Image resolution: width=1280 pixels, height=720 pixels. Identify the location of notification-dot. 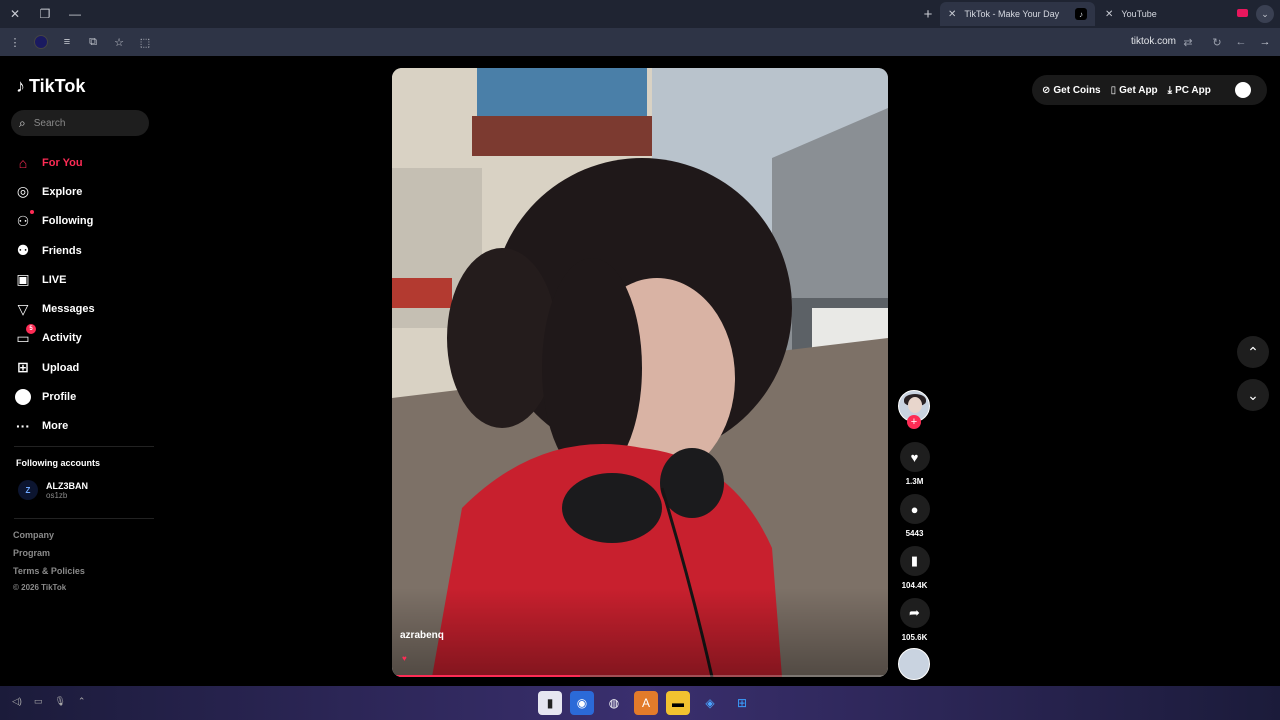
(32, 212).